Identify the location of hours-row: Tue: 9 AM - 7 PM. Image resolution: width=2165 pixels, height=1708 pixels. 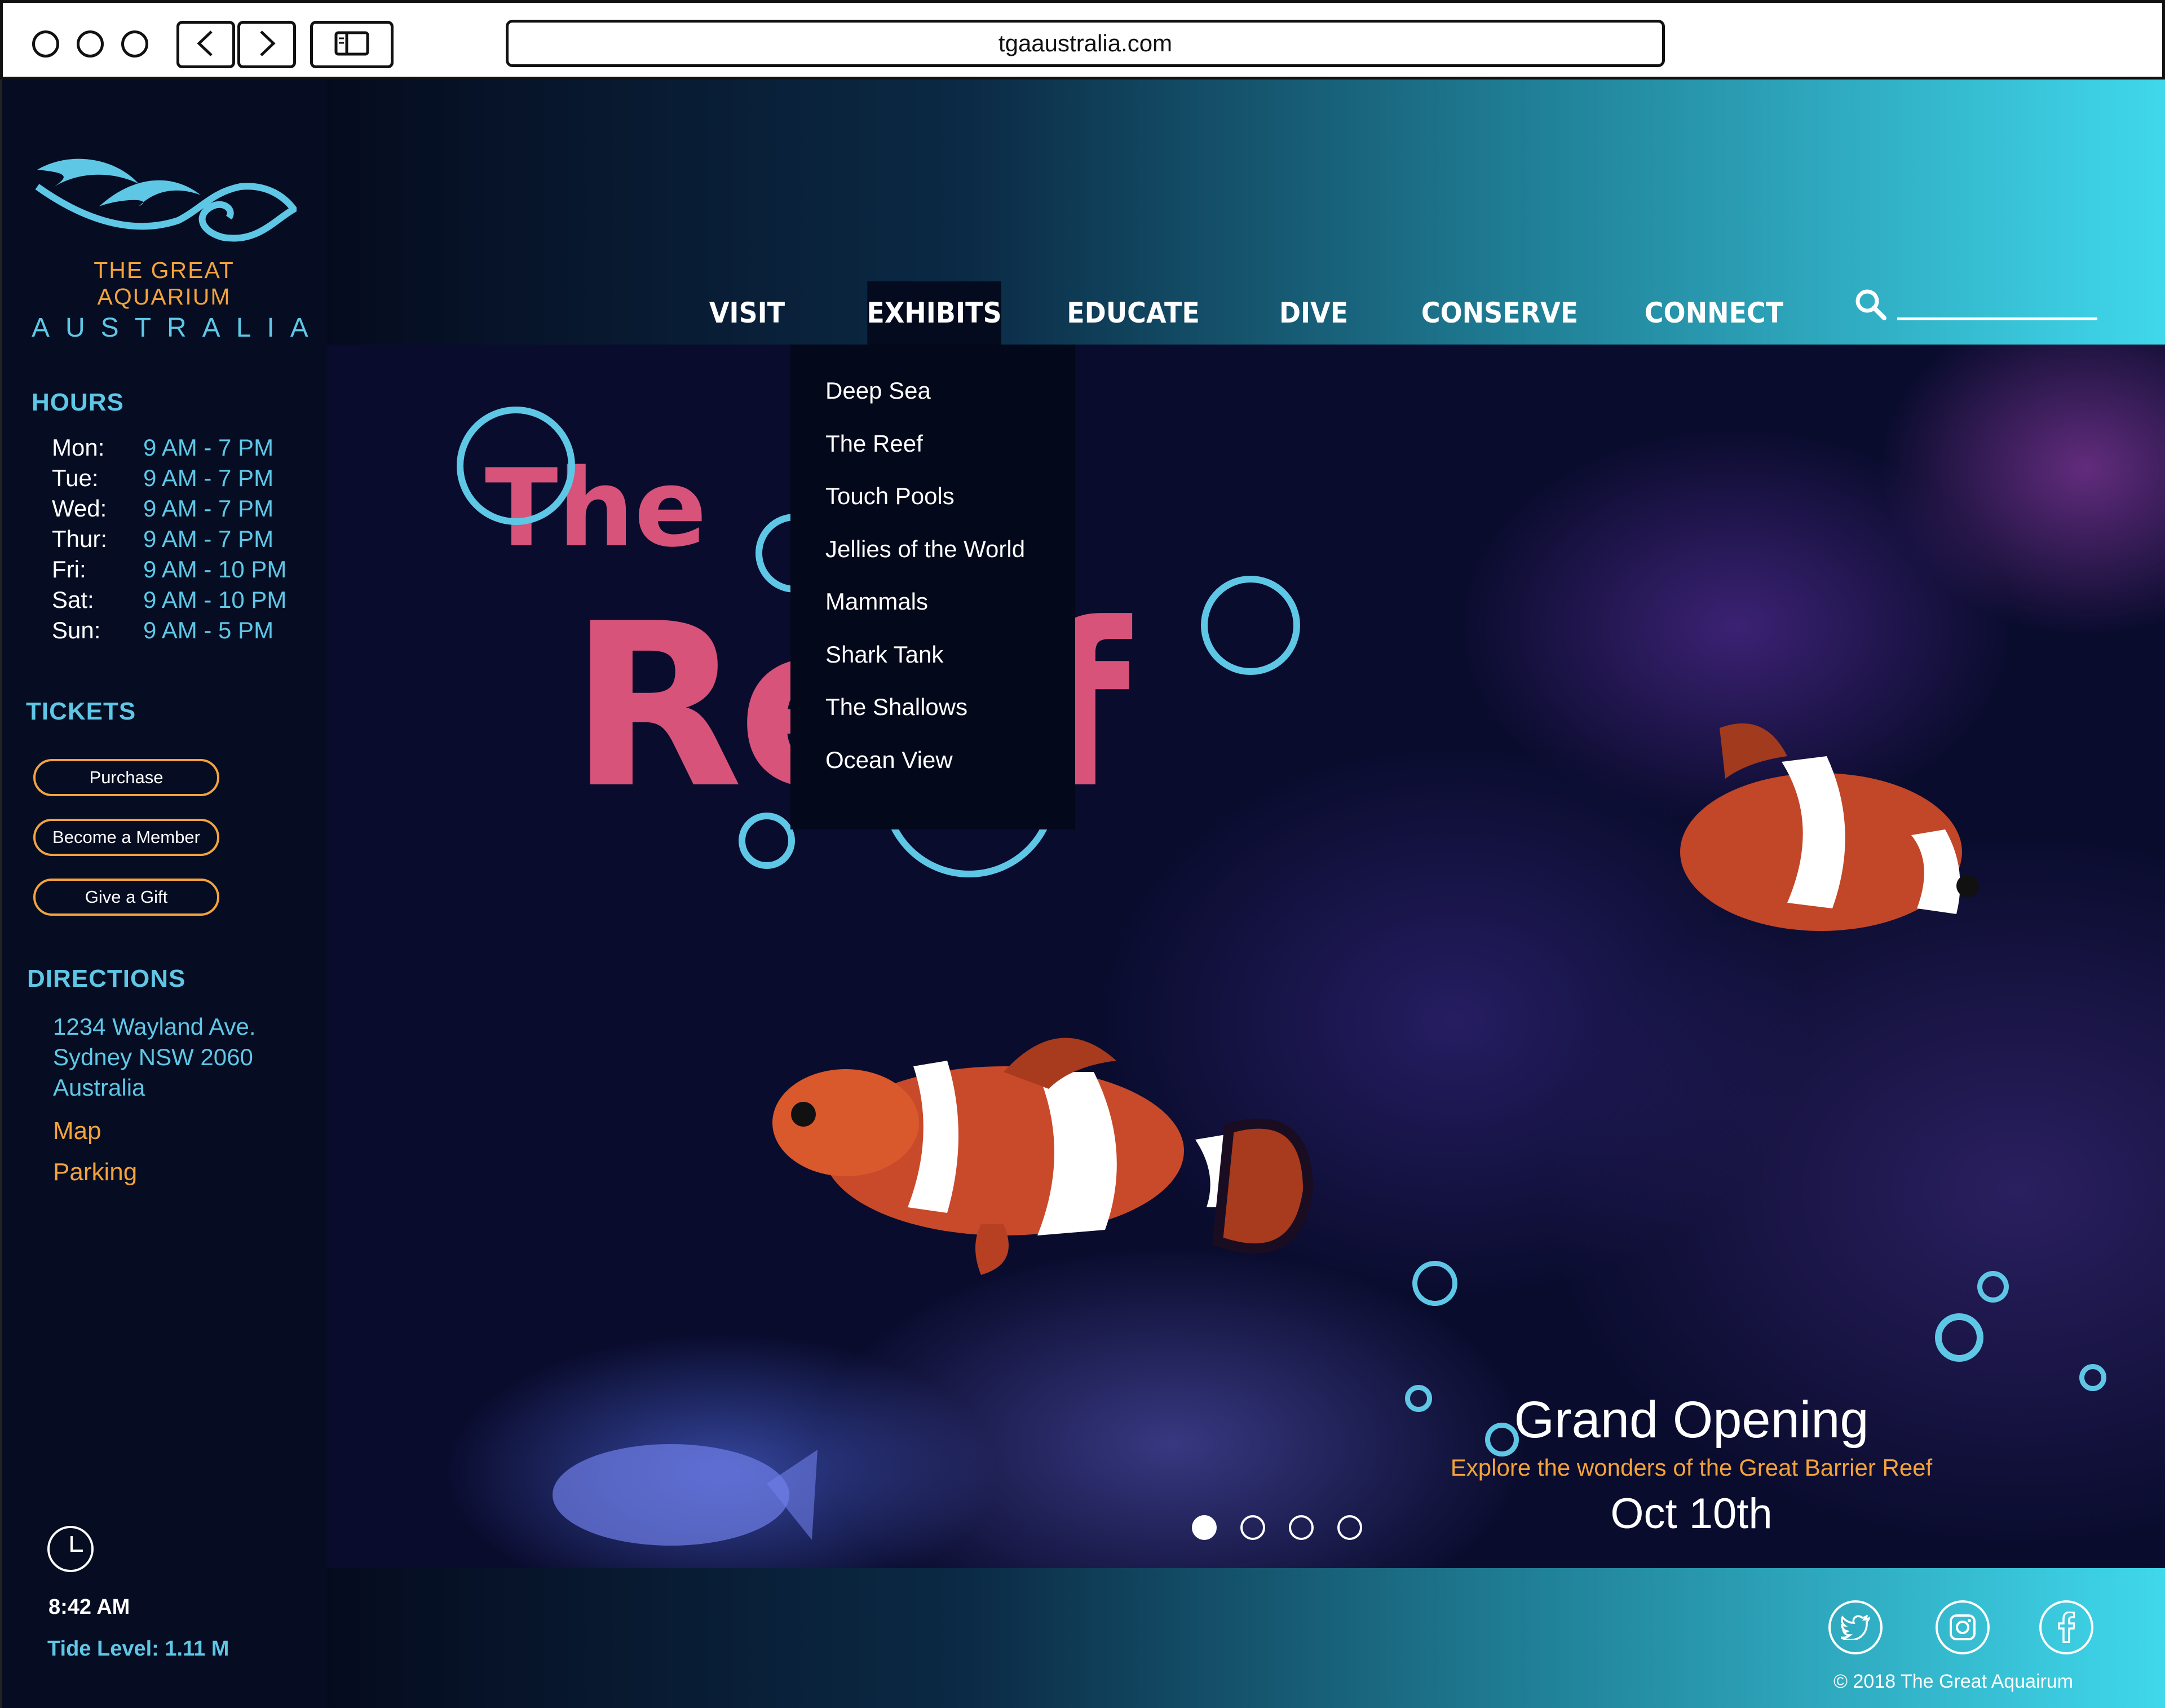
(163, 478).